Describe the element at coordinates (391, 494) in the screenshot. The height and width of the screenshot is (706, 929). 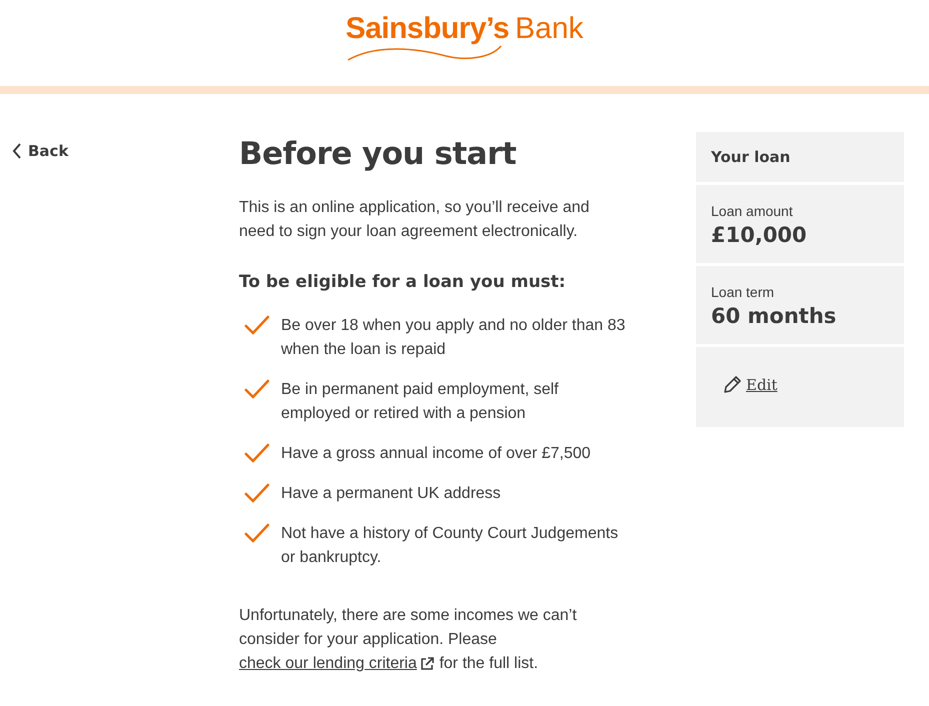
I see `eligibility-item: Have a permanent UK address` at that location.